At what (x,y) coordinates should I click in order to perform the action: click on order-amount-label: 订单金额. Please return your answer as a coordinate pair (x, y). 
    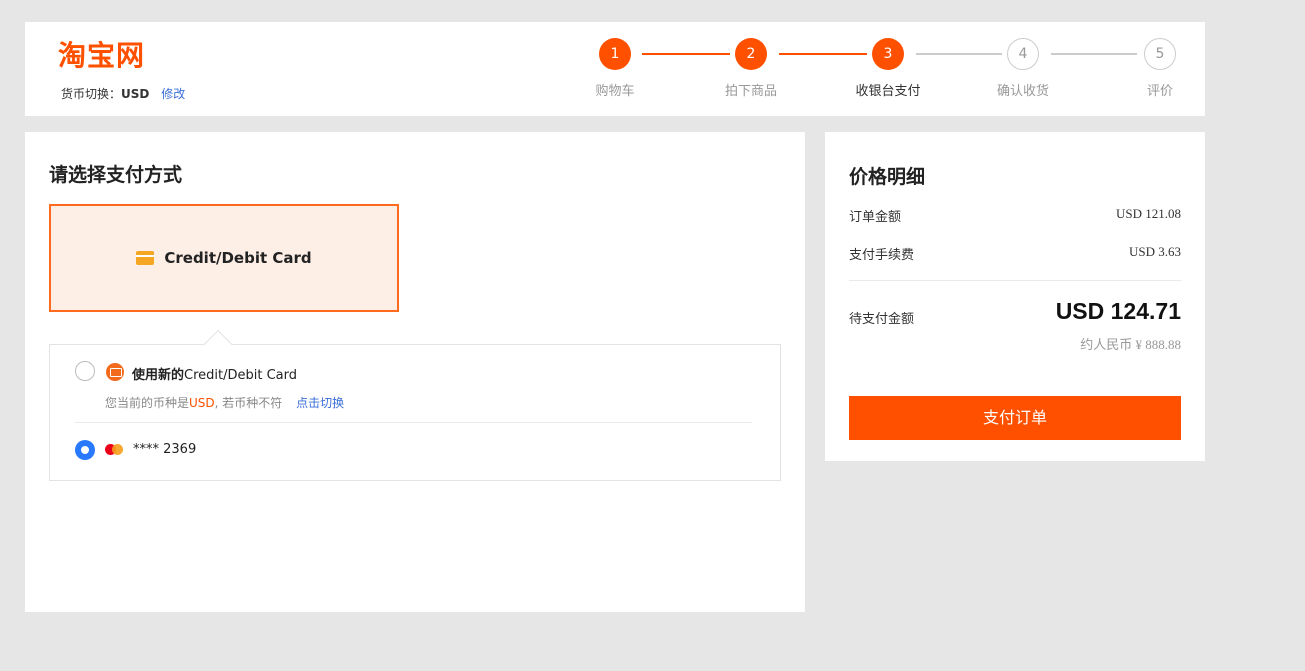
    Looking at the image, I should click on (875, 217).